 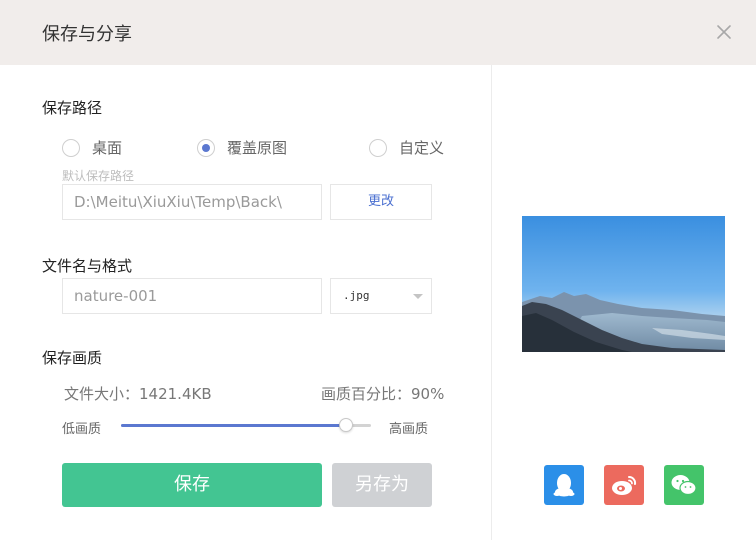 What do you see at coordinates (346, 425) in the screenshot?
I see `quality-slider-thumb` at bounding box center [346, 425].